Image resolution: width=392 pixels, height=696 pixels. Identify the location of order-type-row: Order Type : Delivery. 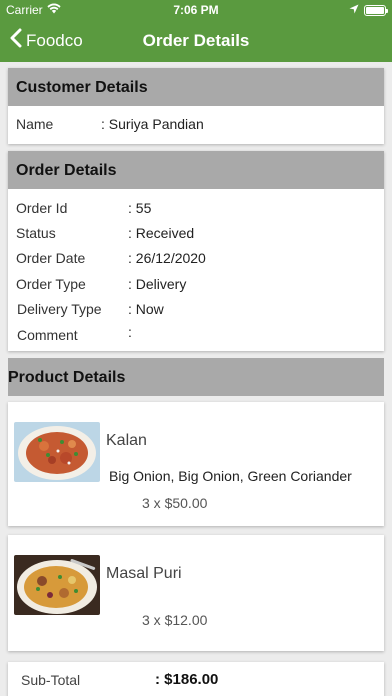
(196, 286).